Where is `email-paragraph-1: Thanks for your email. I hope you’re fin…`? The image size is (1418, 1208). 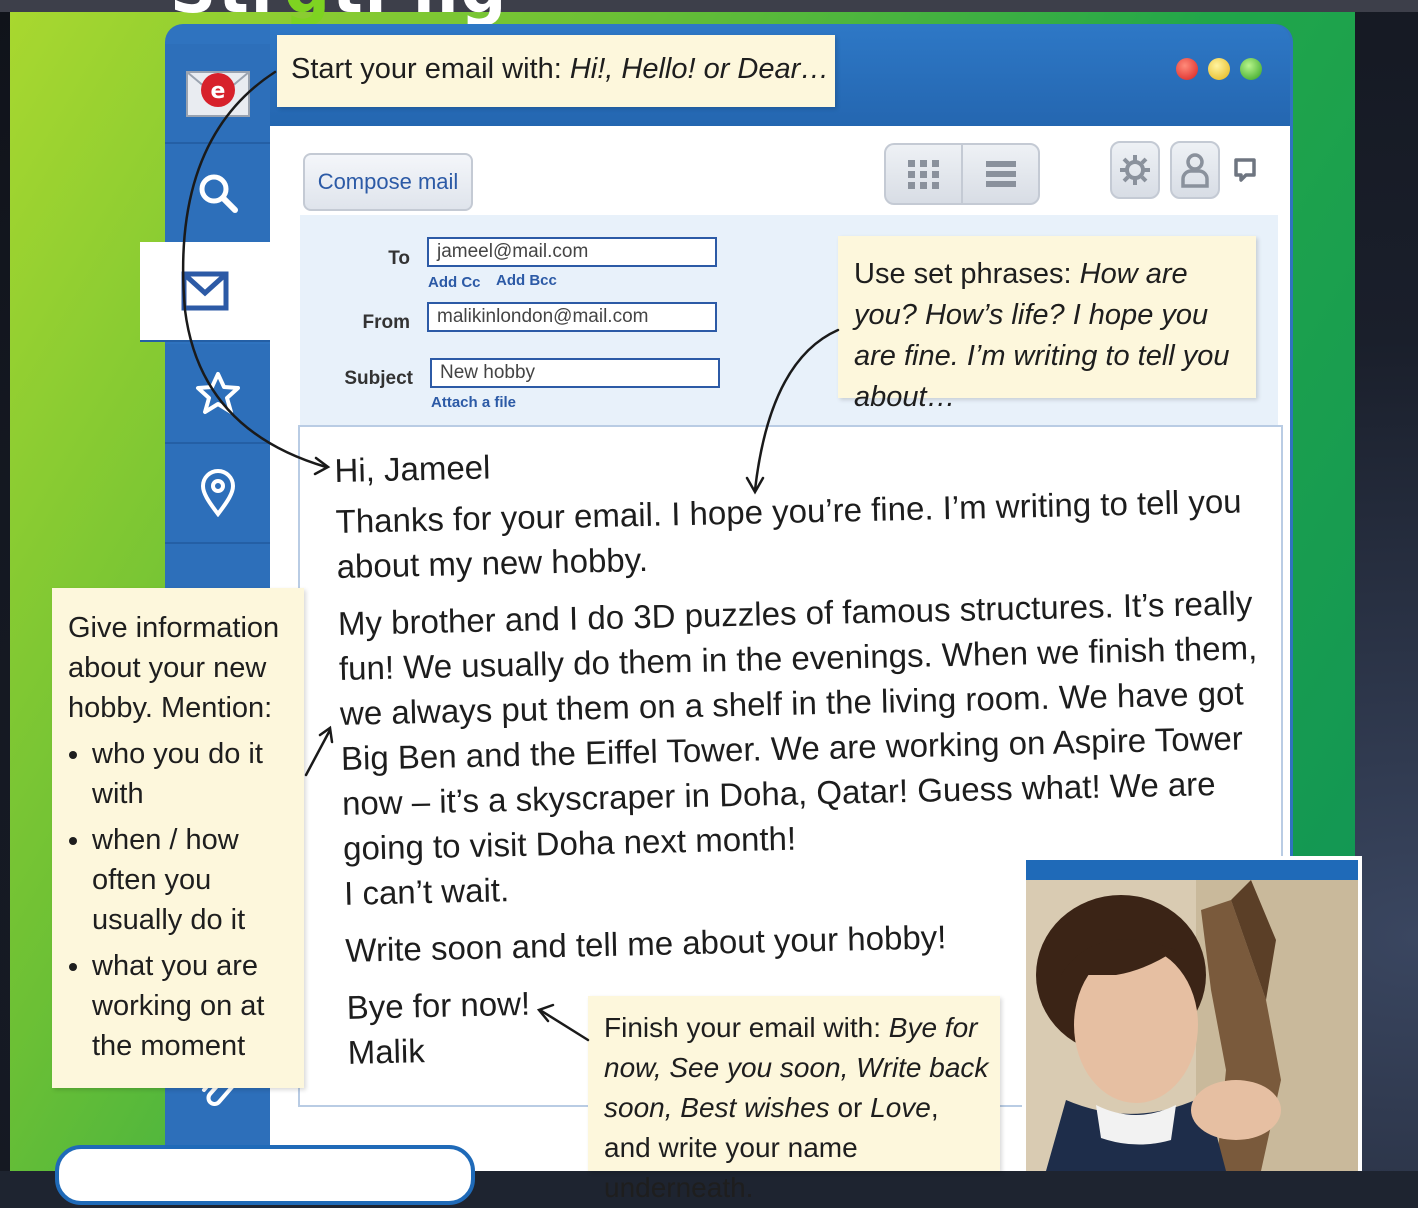
email-paragraph-1: Thanks for your email. I hope you’re fin… is located at coordinates (788, 533).